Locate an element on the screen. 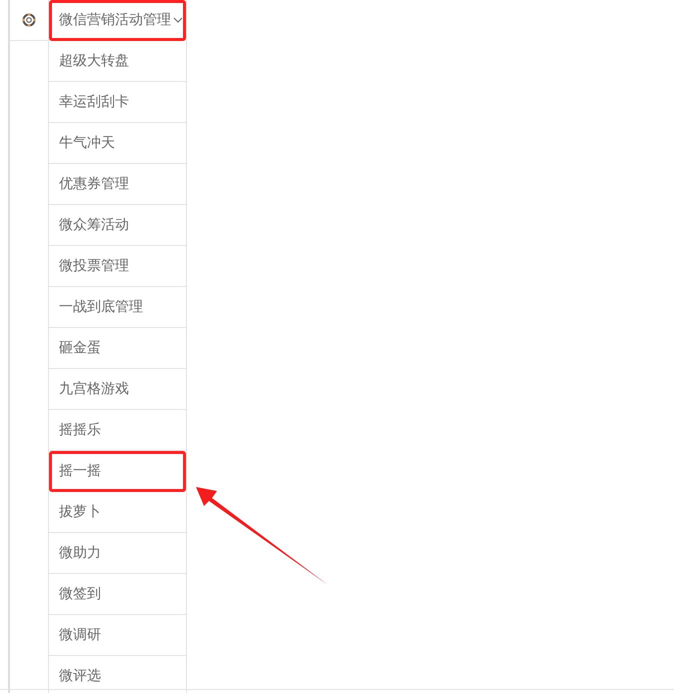 The width and height of the screenshot is (674, 693). menu-item: 九宫格游戏 is located at coordinates (117, 389).